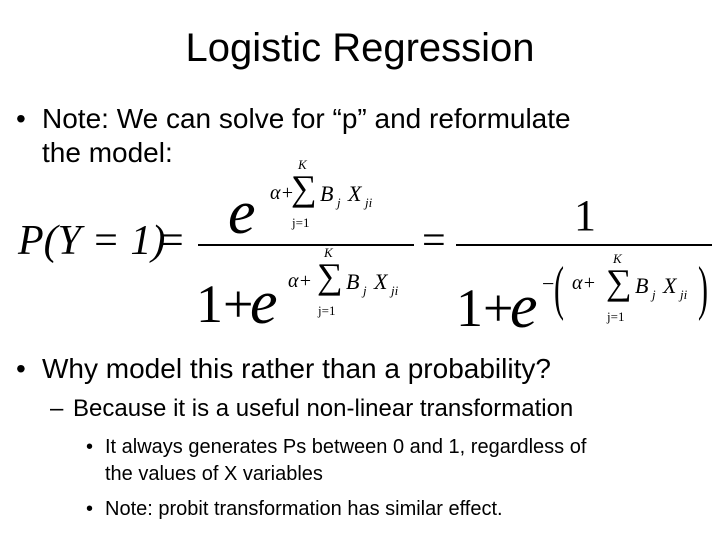 Image resolution: width=720 pixels, height=540 pixels. Describe the element at coordinates (585, 215) in the screenshot. I see `formula-one-numerator: 1` at that location.